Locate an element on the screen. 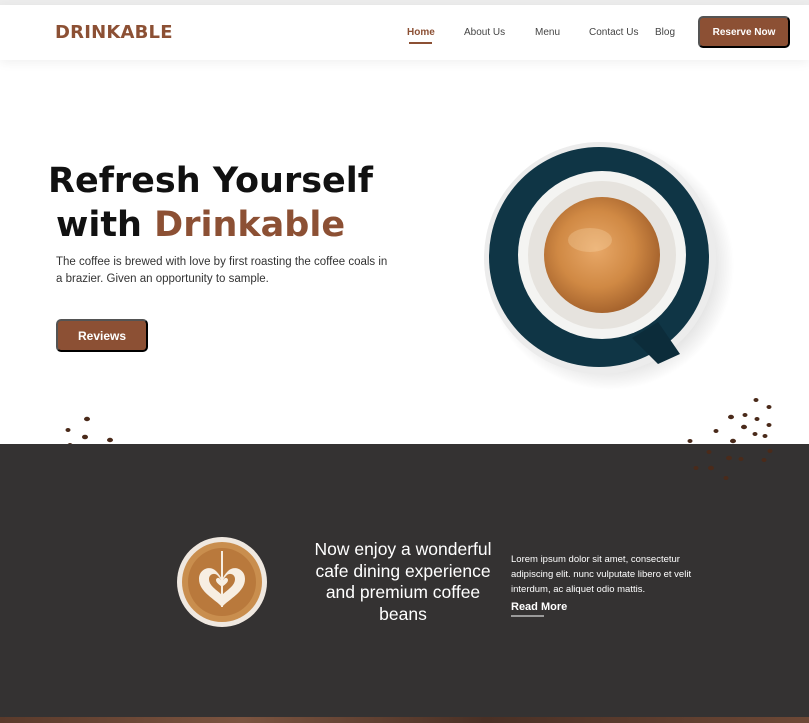 The width and height of the screenshot is (809, 723). espresso-cup-image is located at coordinates (612, 267).